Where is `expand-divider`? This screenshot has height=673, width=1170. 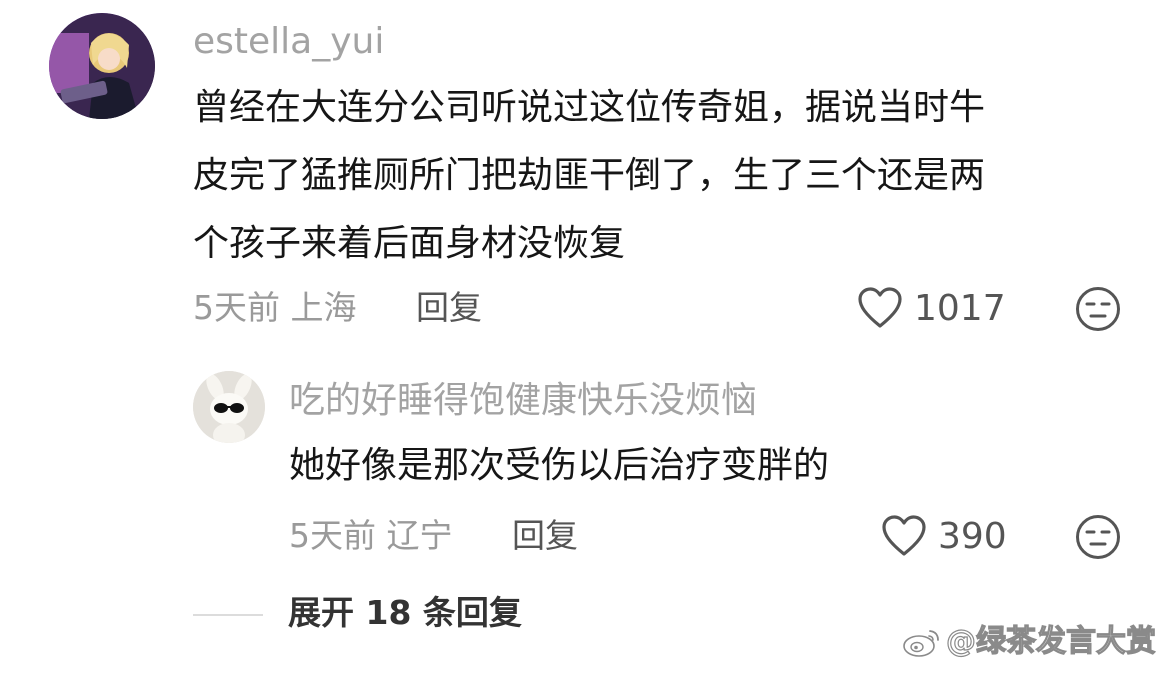 expand-divider is located at coordinates (228, 615).